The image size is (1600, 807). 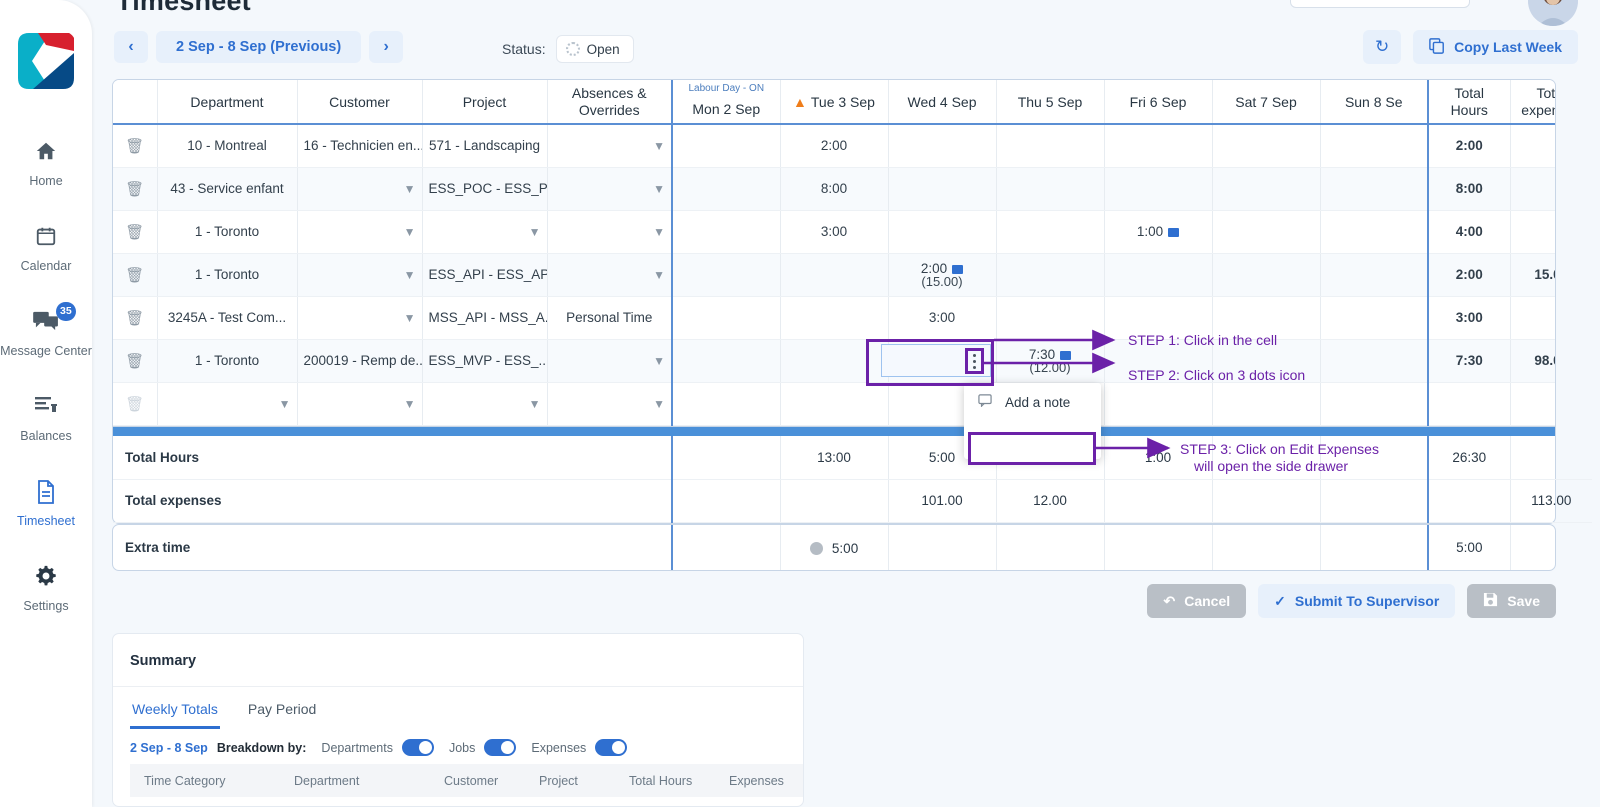 I want to click on table-row: 🗑 1 - Toronto ▼ ▼ ▼ 3:00 1:00 4:00, so click(x=834, y=232).